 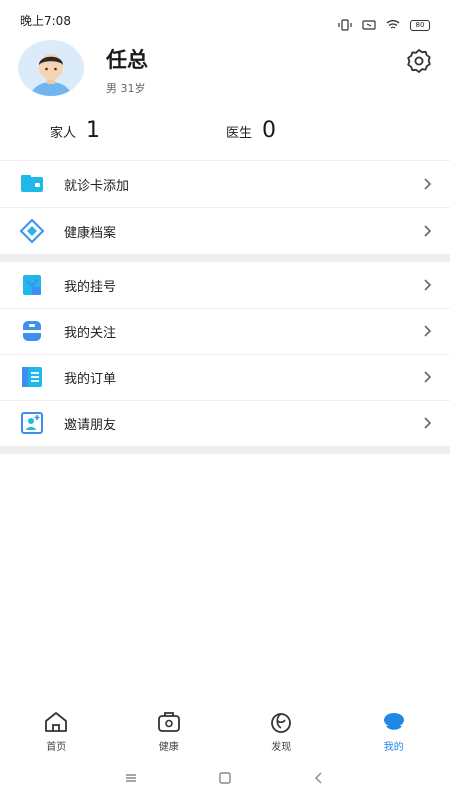 I want to click on tab-discover: 发现, so click(x=281, y=730).